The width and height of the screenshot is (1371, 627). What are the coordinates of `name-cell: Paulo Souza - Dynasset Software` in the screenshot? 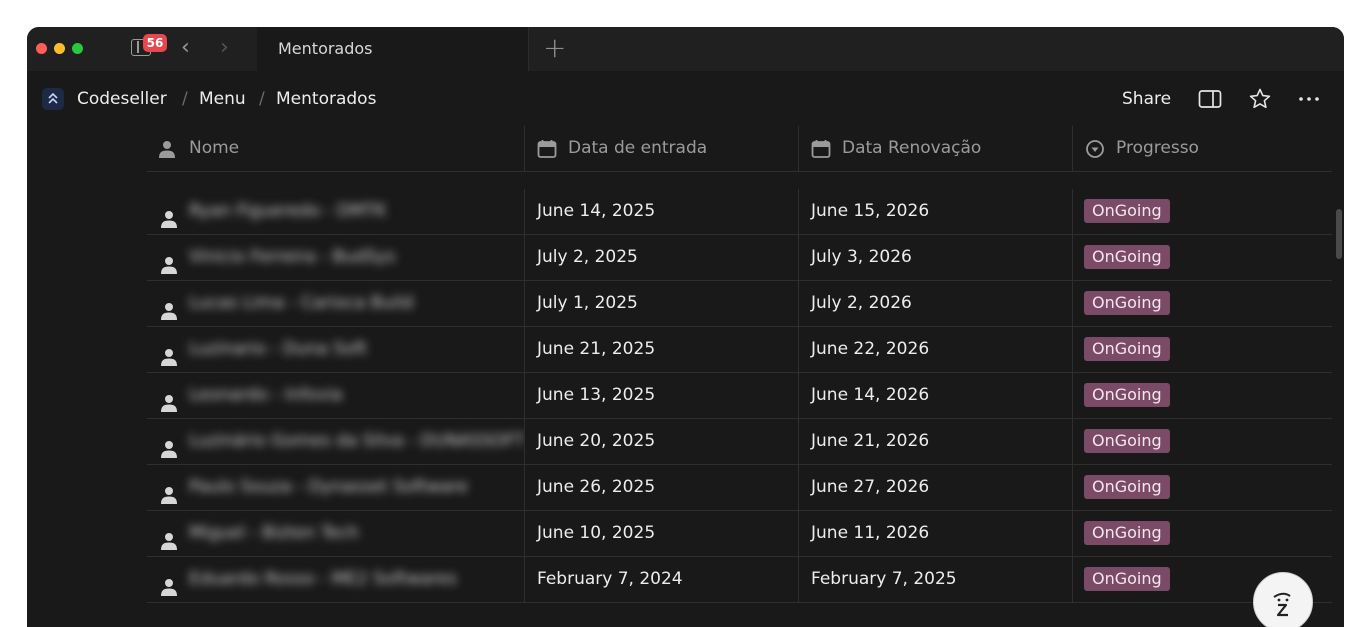 It's located at (335, 487).